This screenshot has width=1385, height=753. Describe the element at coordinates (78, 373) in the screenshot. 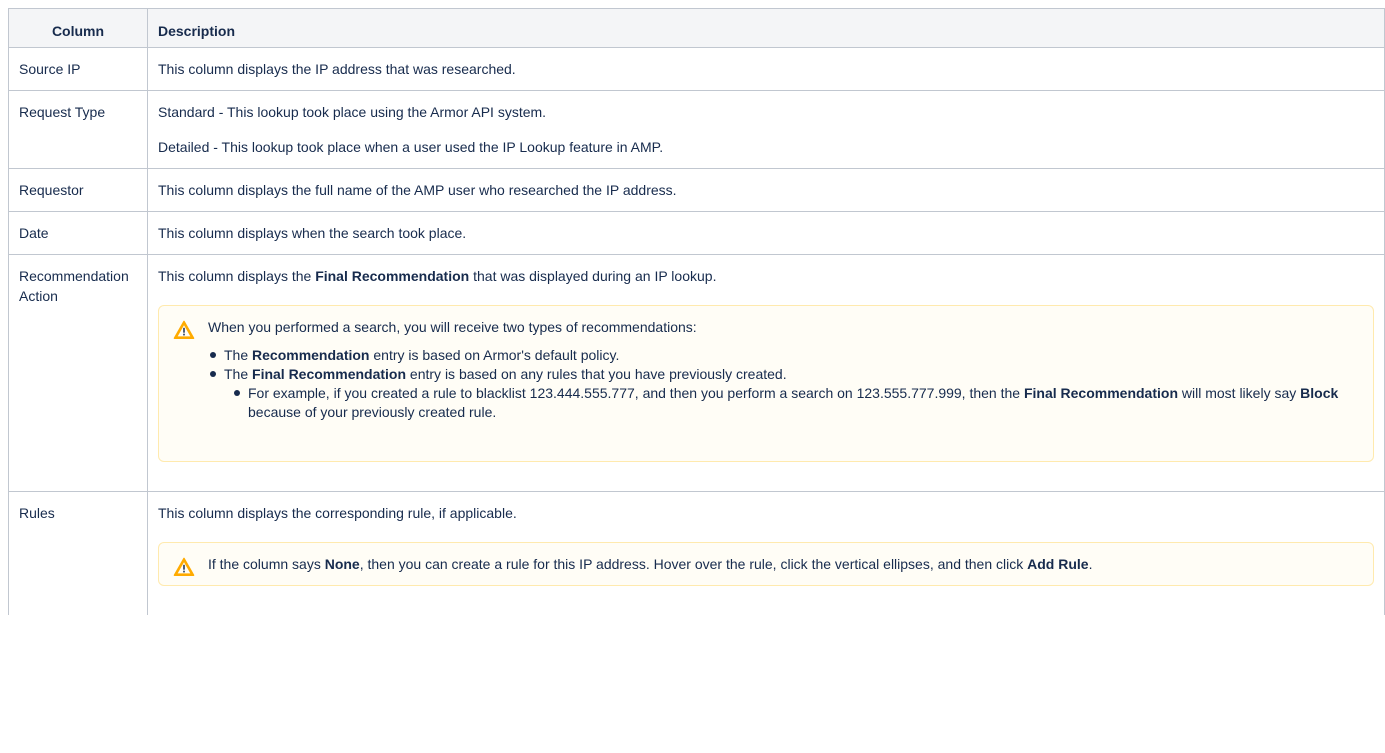

I see `row-label: Recommendation Action` at that location.